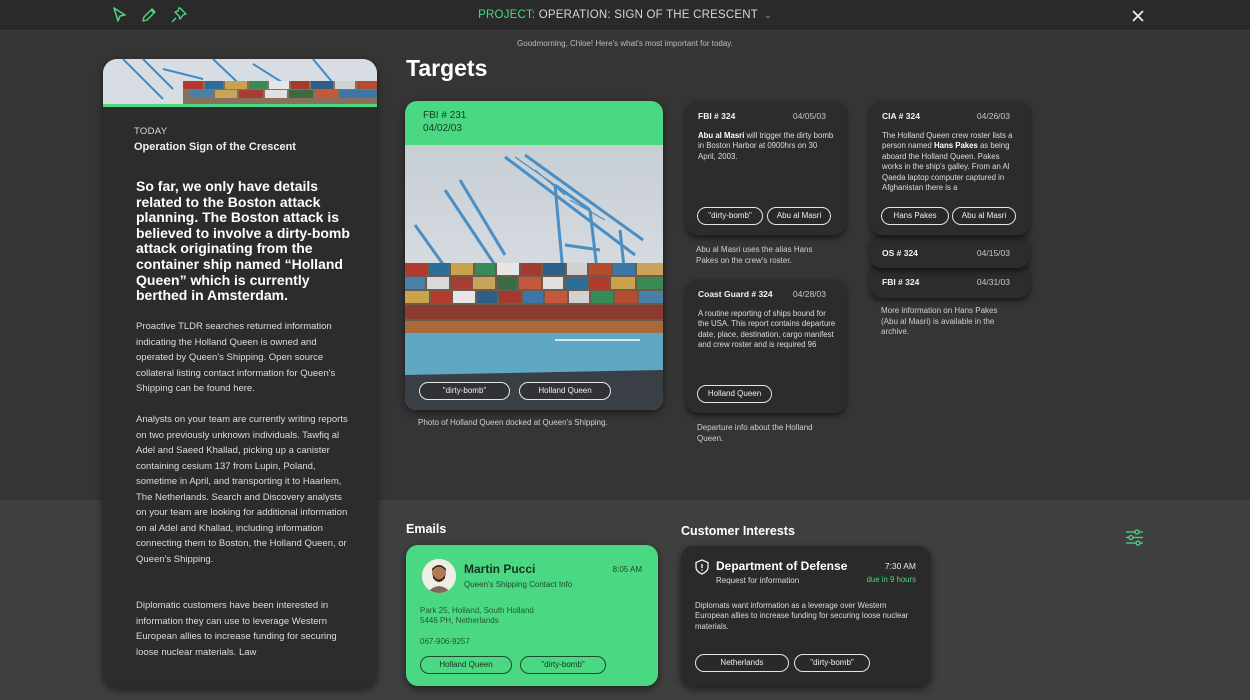 The width and height of the screenshot is (1250, 700). I want to click on target-id: CIA # 324, so click(901, 116).